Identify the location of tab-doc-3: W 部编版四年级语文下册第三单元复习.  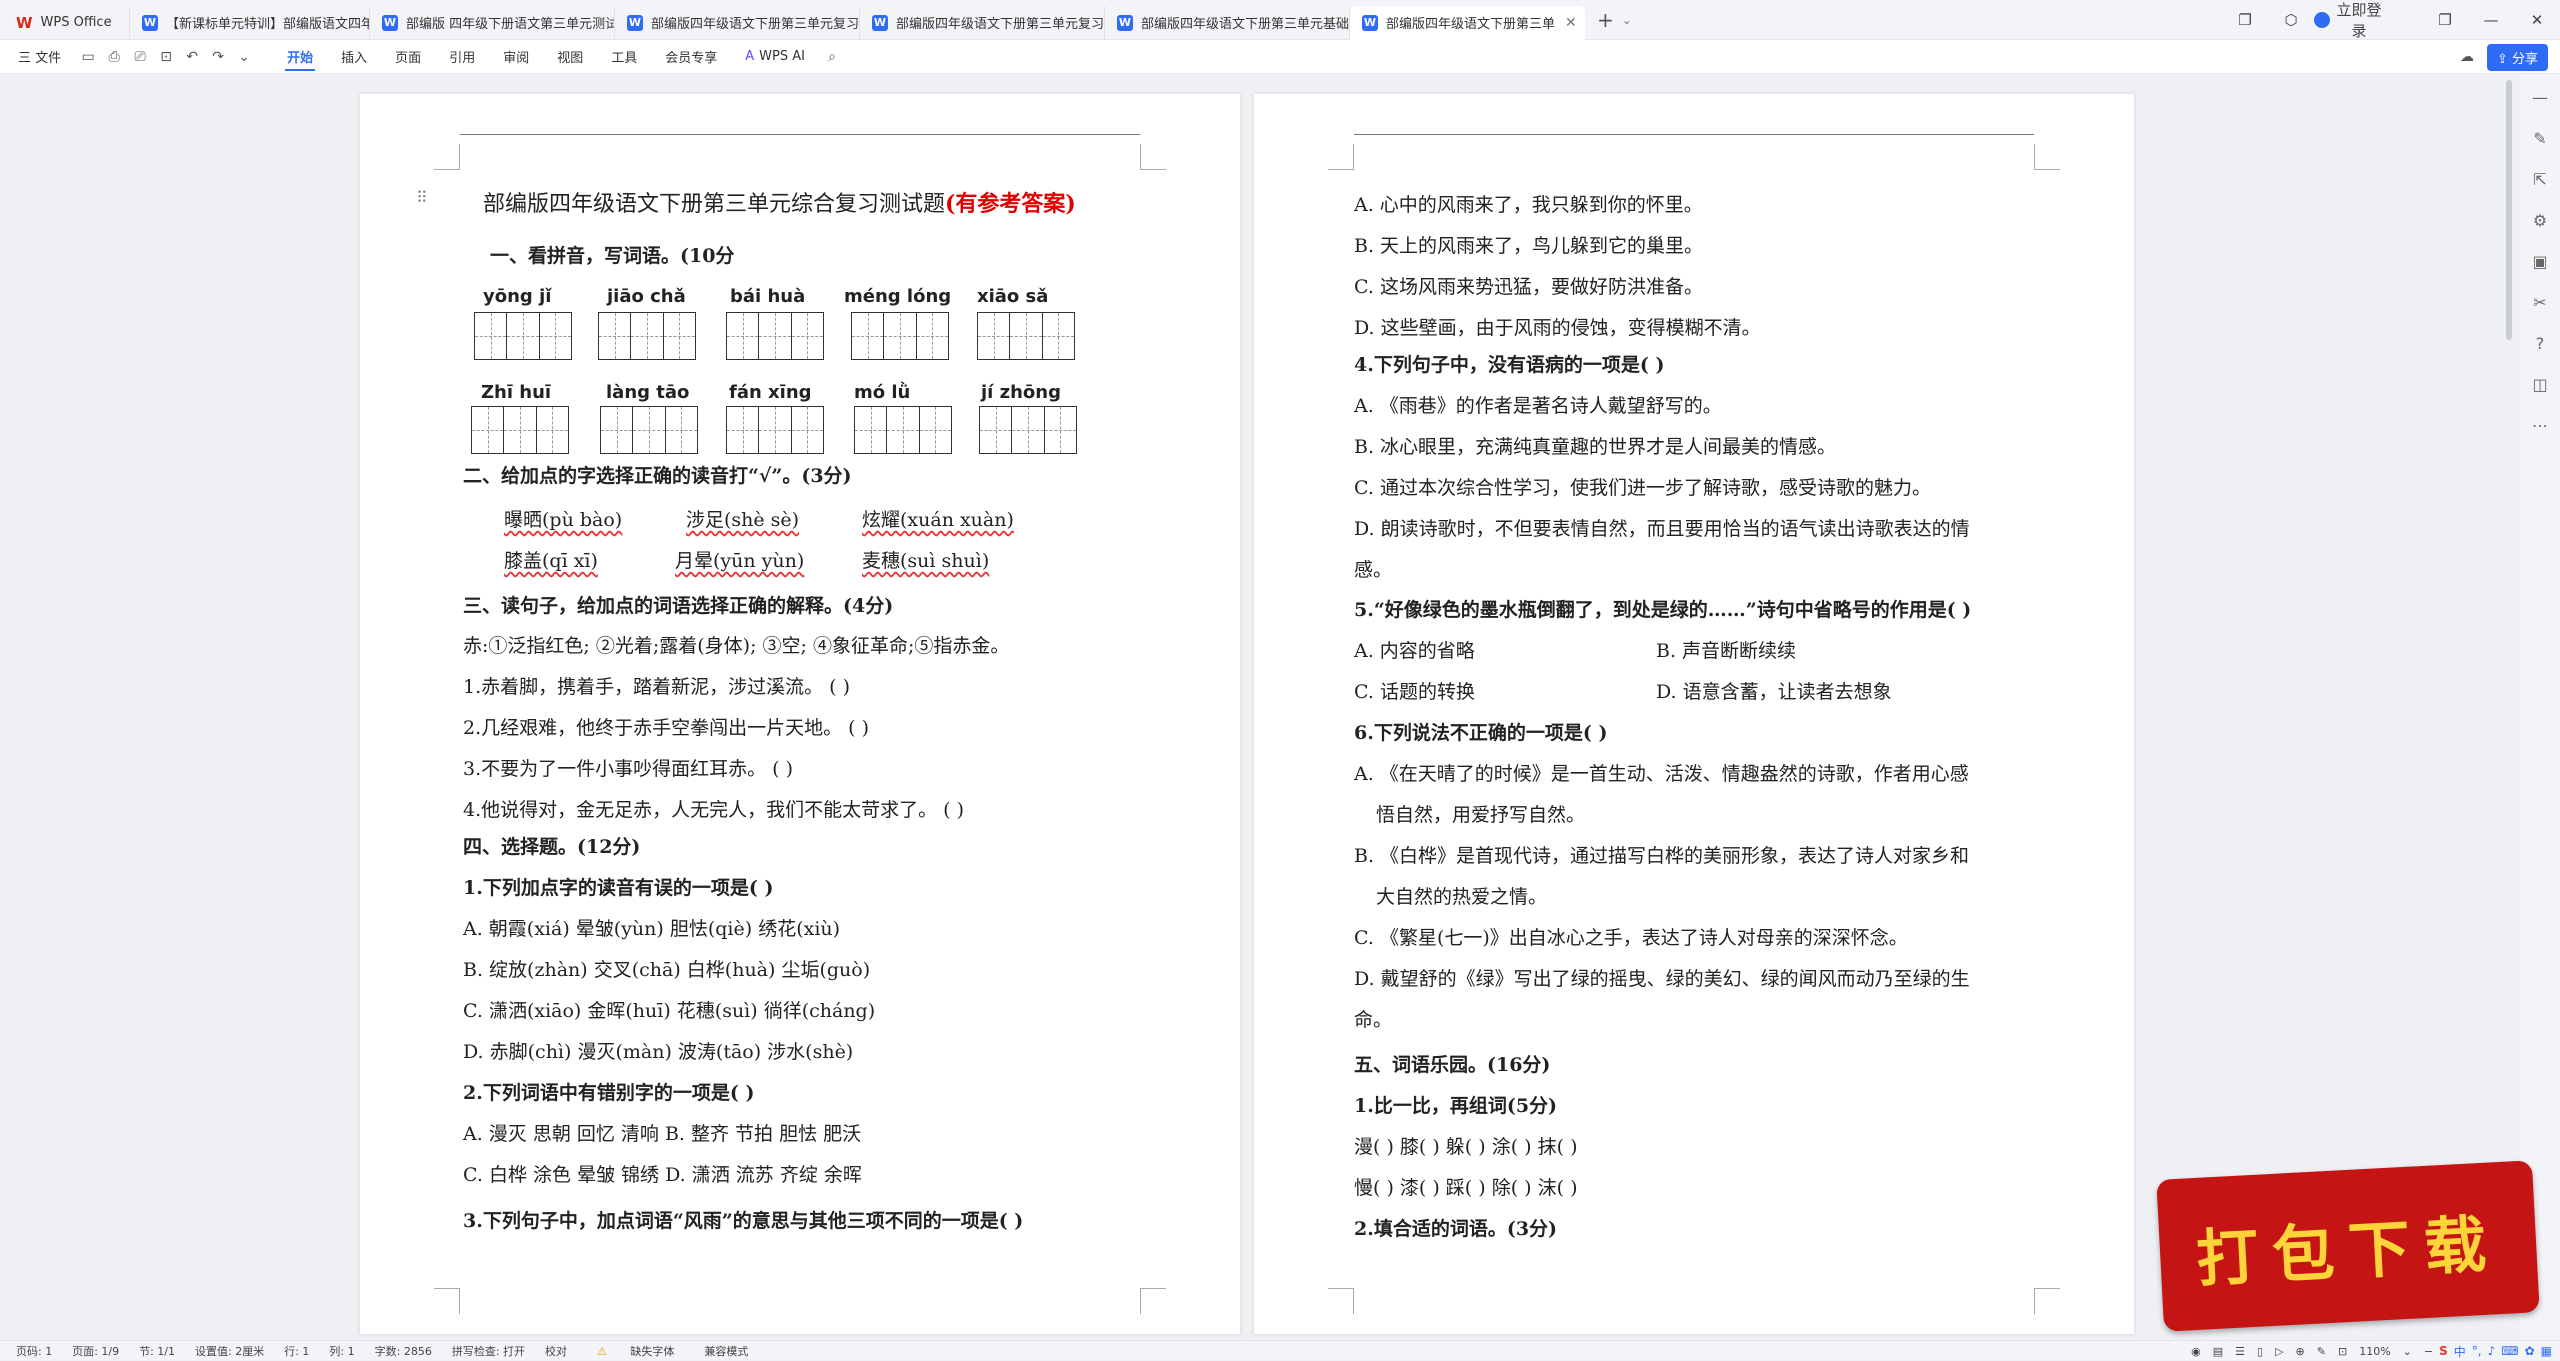
(737, 22).